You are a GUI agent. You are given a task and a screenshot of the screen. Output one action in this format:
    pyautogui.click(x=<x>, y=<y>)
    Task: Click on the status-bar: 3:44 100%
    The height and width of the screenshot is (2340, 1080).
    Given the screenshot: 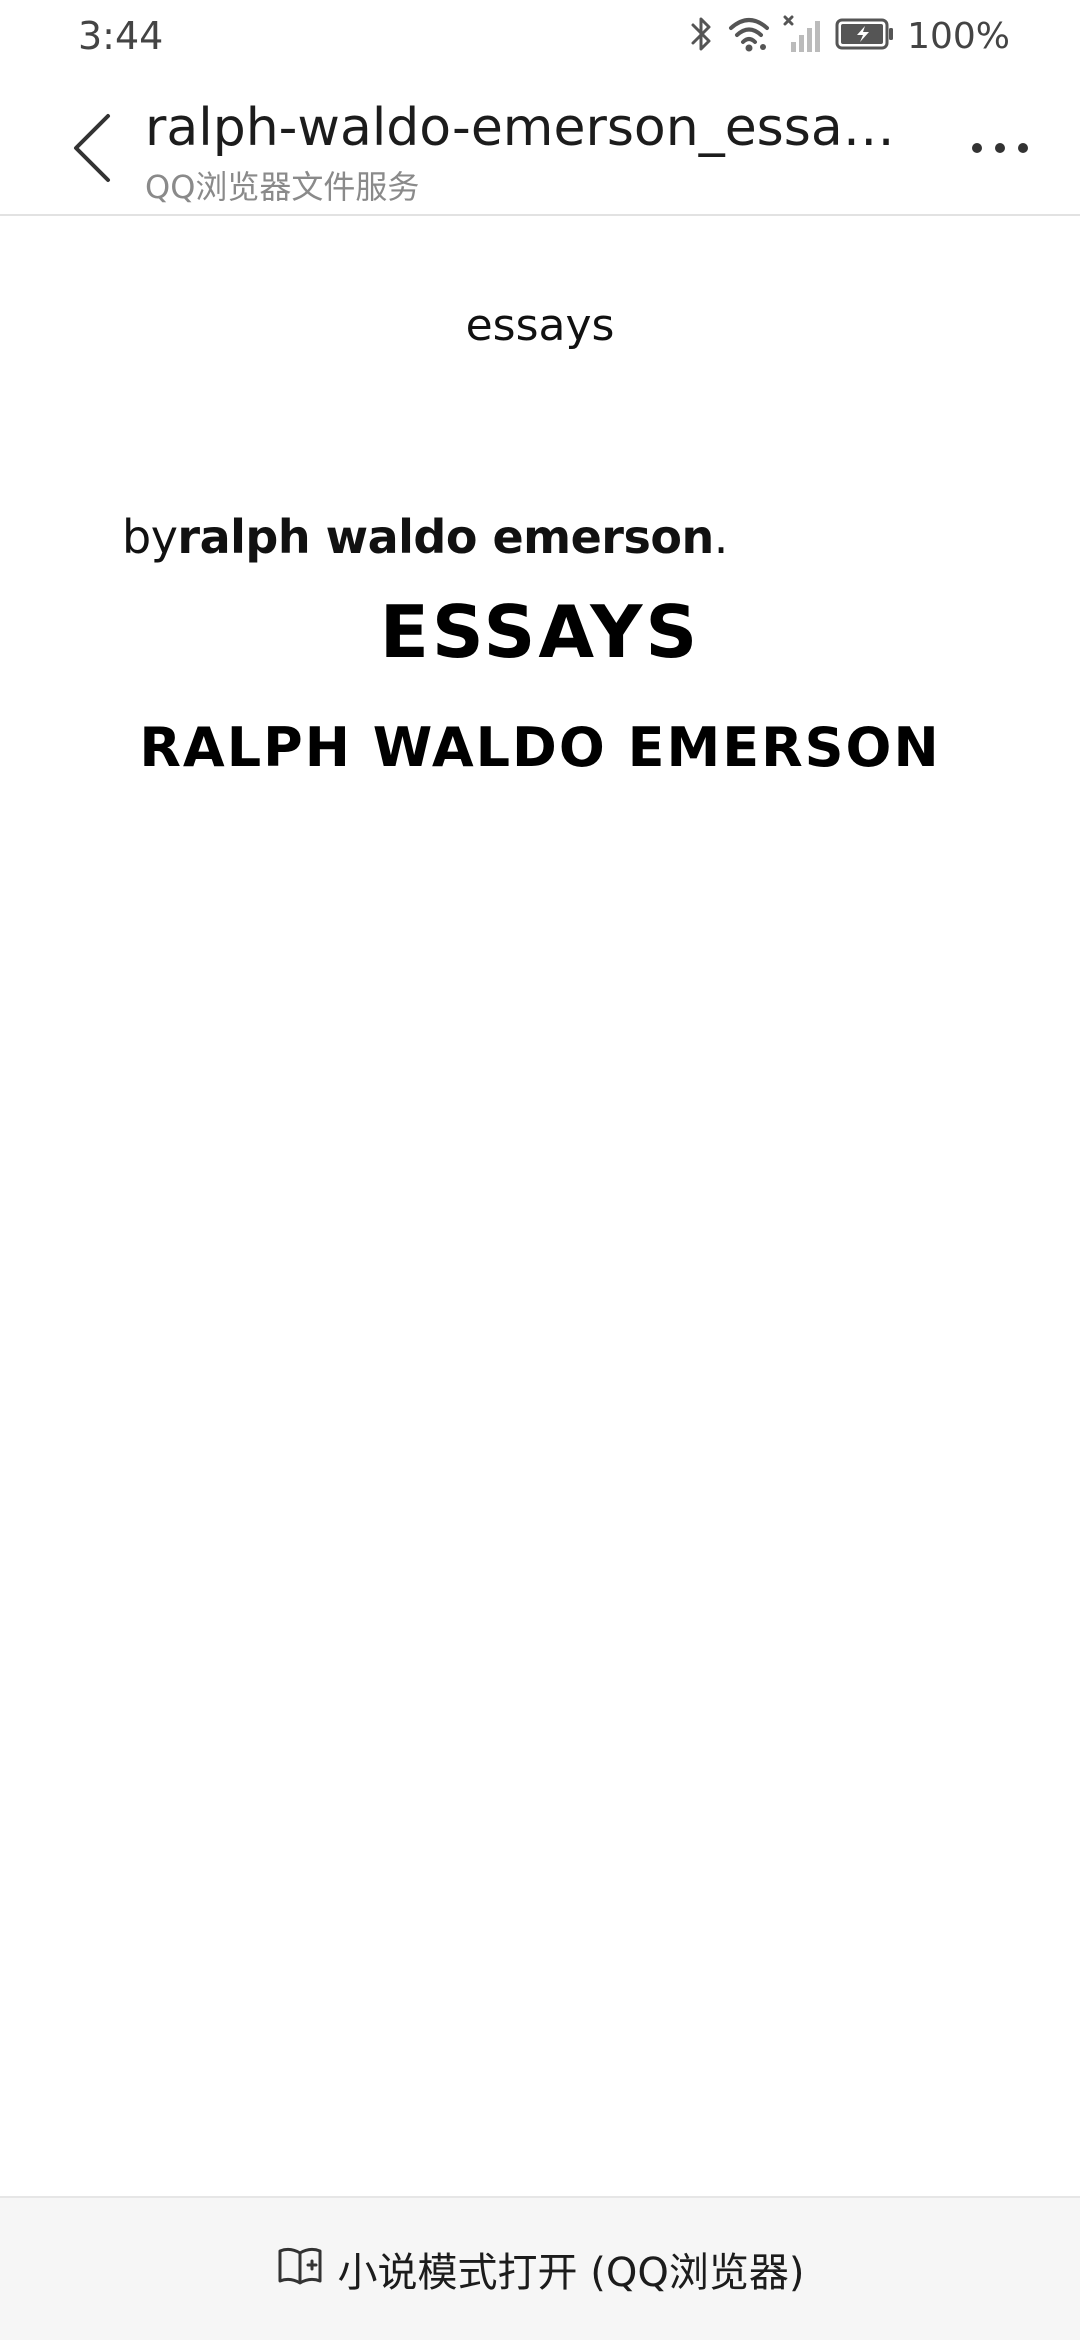 What is the action you would take?
    pyautogui.click(x=540, y=39)
    